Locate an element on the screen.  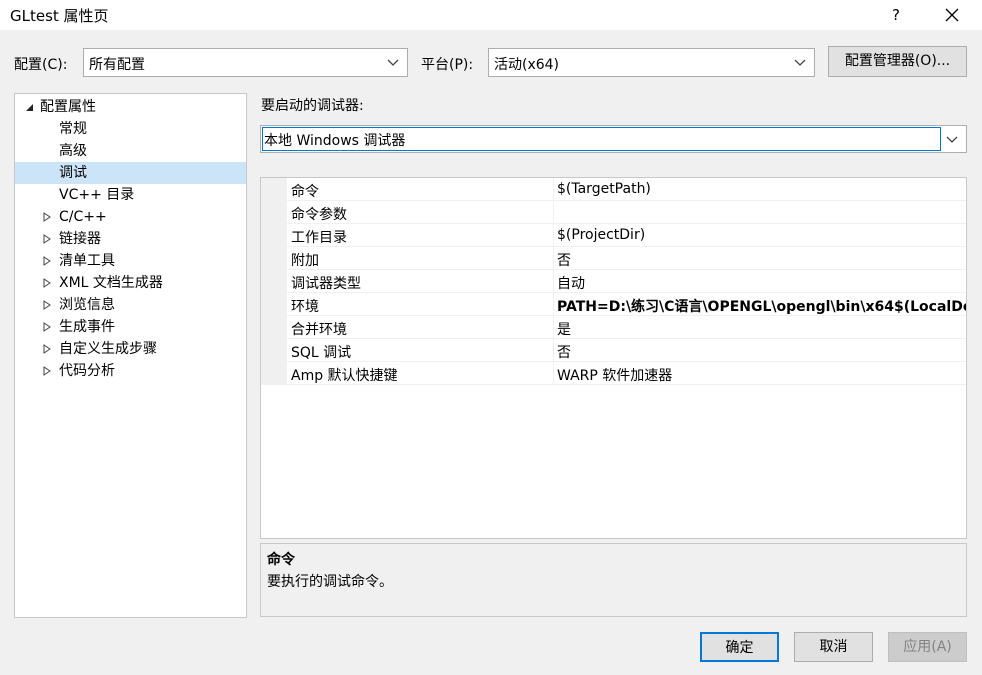
tree-item-advanced: 高级 is located at coordinates (130, 151).